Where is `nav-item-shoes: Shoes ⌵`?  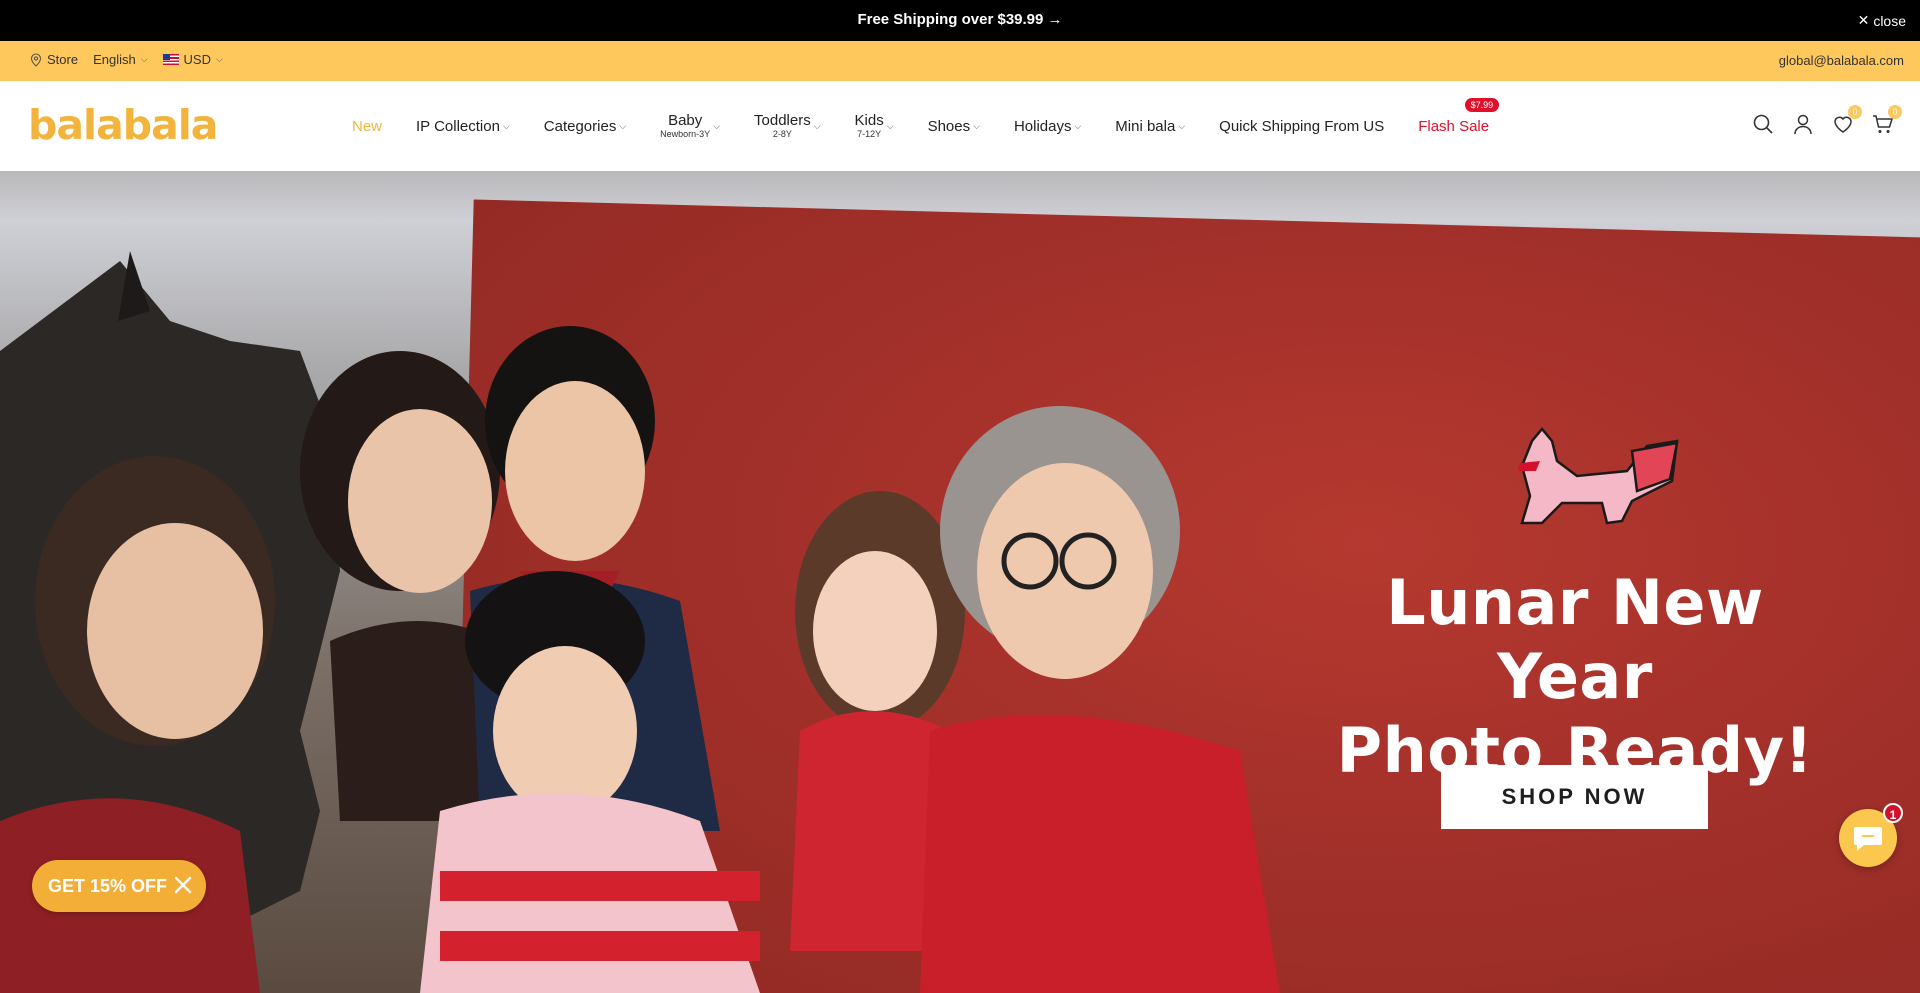 nav-item-shoes: Shoes ⌵ is located at coordinates (954, 126).